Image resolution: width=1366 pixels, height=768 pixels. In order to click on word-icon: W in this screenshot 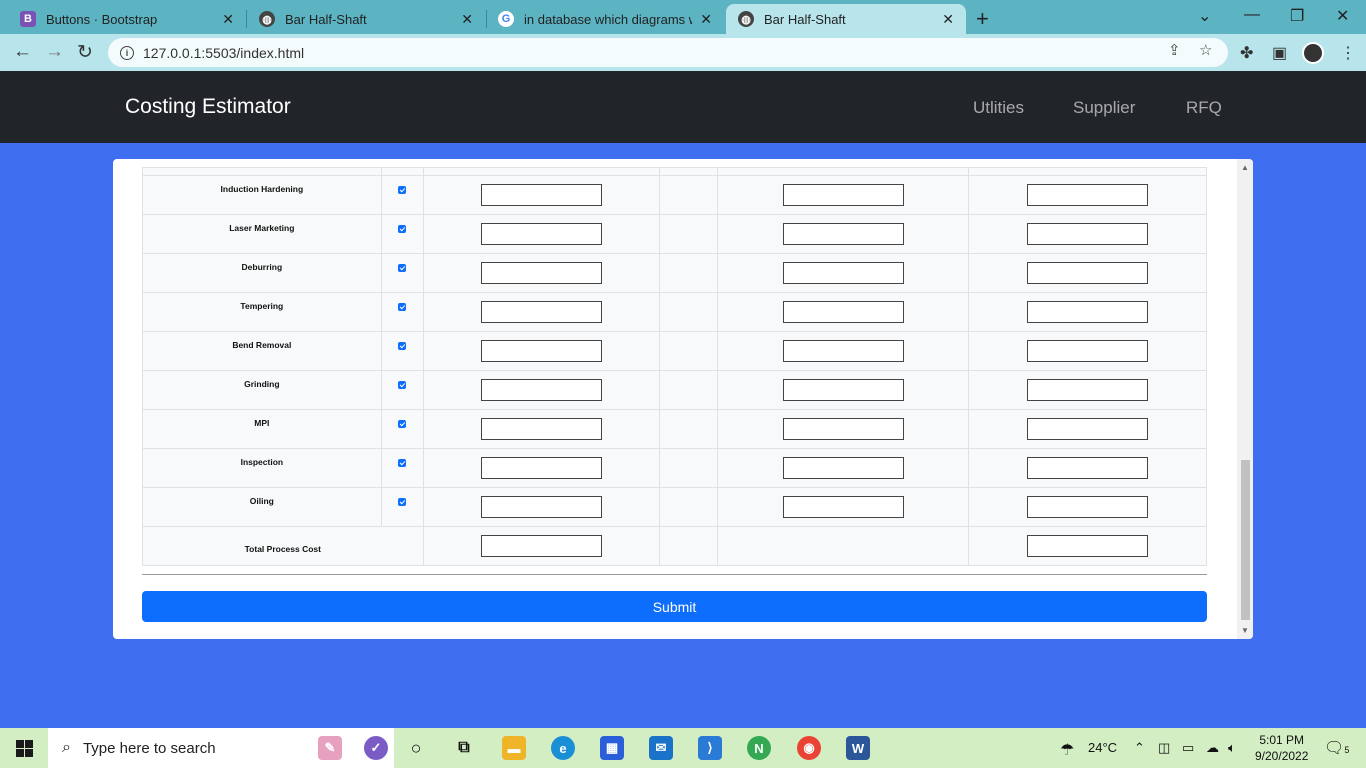, I will do `click(858, 748)`.